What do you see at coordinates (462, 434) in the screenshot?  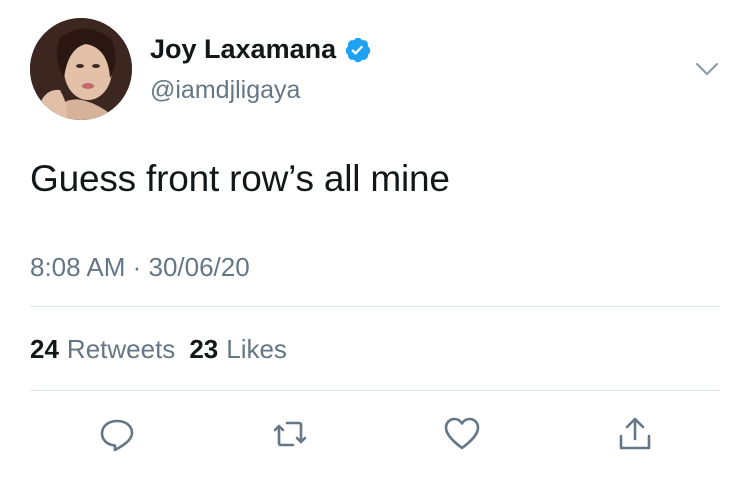 I see `like-icon` at bounding box center [462, 434].